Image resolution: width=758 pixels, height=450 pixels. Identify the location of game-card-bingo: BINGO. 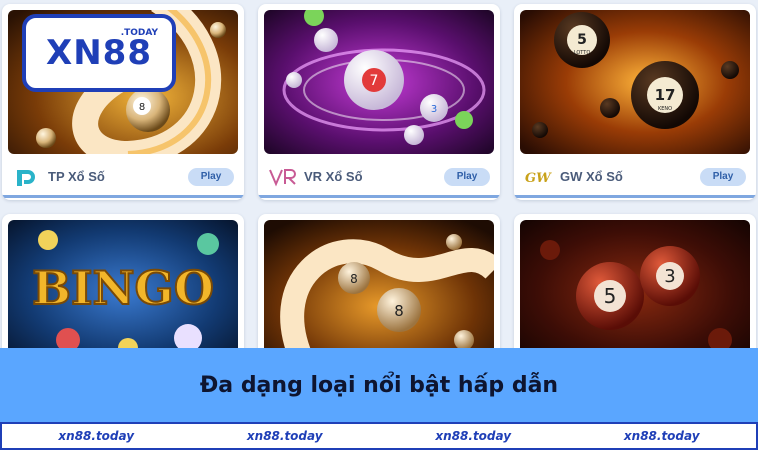
(123, 289).